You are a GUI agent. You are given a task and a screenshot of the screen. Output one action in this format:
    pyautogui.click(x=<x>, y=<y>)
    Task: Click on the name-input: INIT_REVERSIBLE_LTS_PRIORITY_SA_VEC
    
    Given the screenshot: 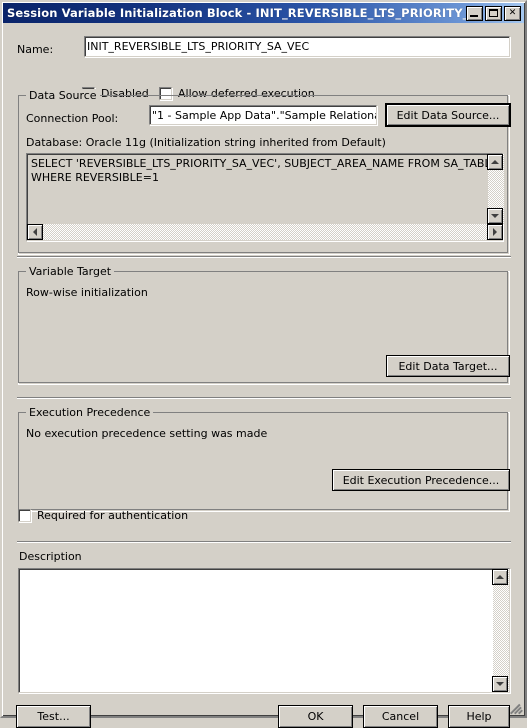 What is the action you would take?
    pyautogui.click(x=297, y=46)
    